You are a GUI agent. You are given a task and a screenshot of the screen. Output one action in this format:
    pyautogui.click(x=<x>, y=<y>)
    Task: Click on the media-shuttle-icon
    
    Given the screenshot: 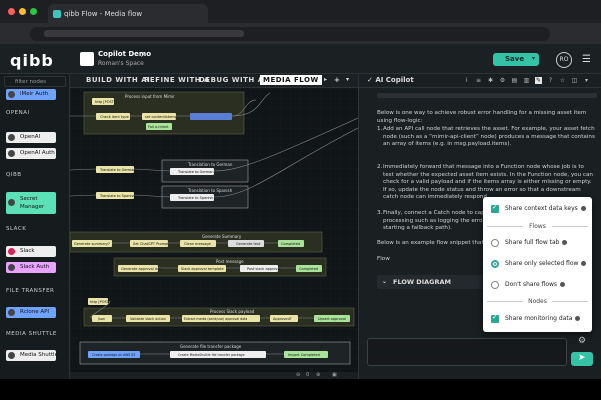 What is the action you would take?
    pyautogui.click(x=11, y=355)
    